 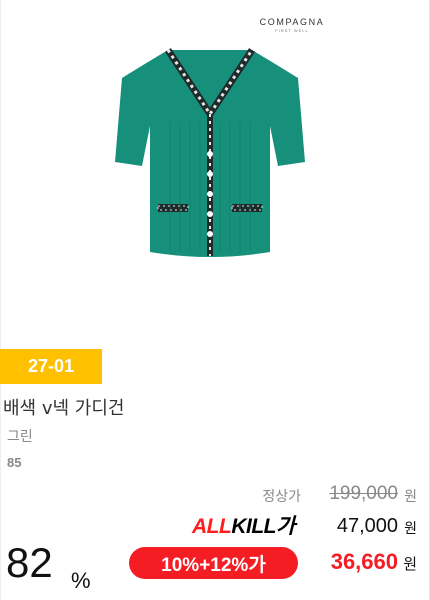 I want to click on allkill-logo-all: ALL, so click(x=212, y=526).